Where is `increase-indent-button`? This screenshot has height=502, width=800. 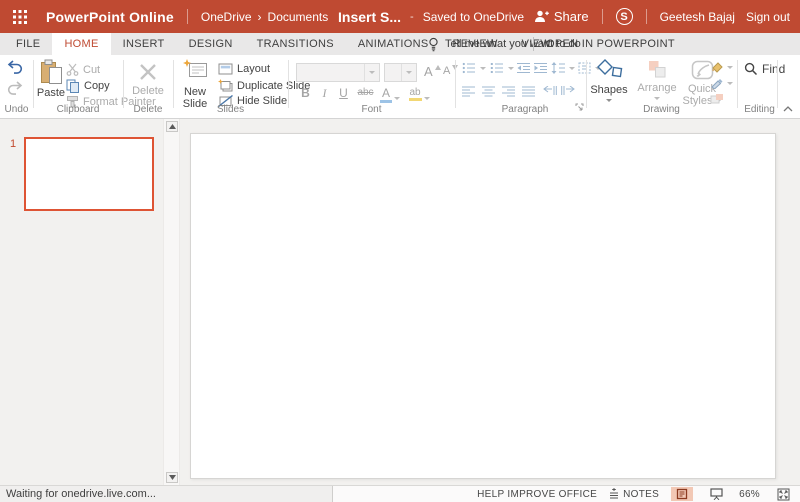
increase-indent-button is located at coordinates (540, 68).